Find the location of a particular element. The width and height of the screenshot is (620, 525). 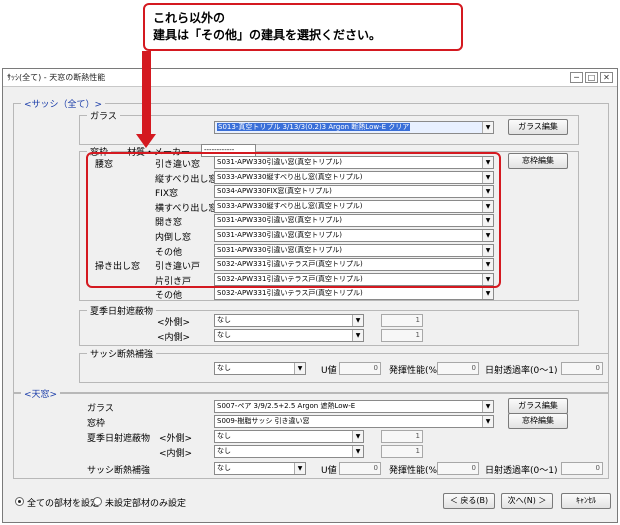

shading-inner-select: なし ▼ is located at coordinates (289, 335).